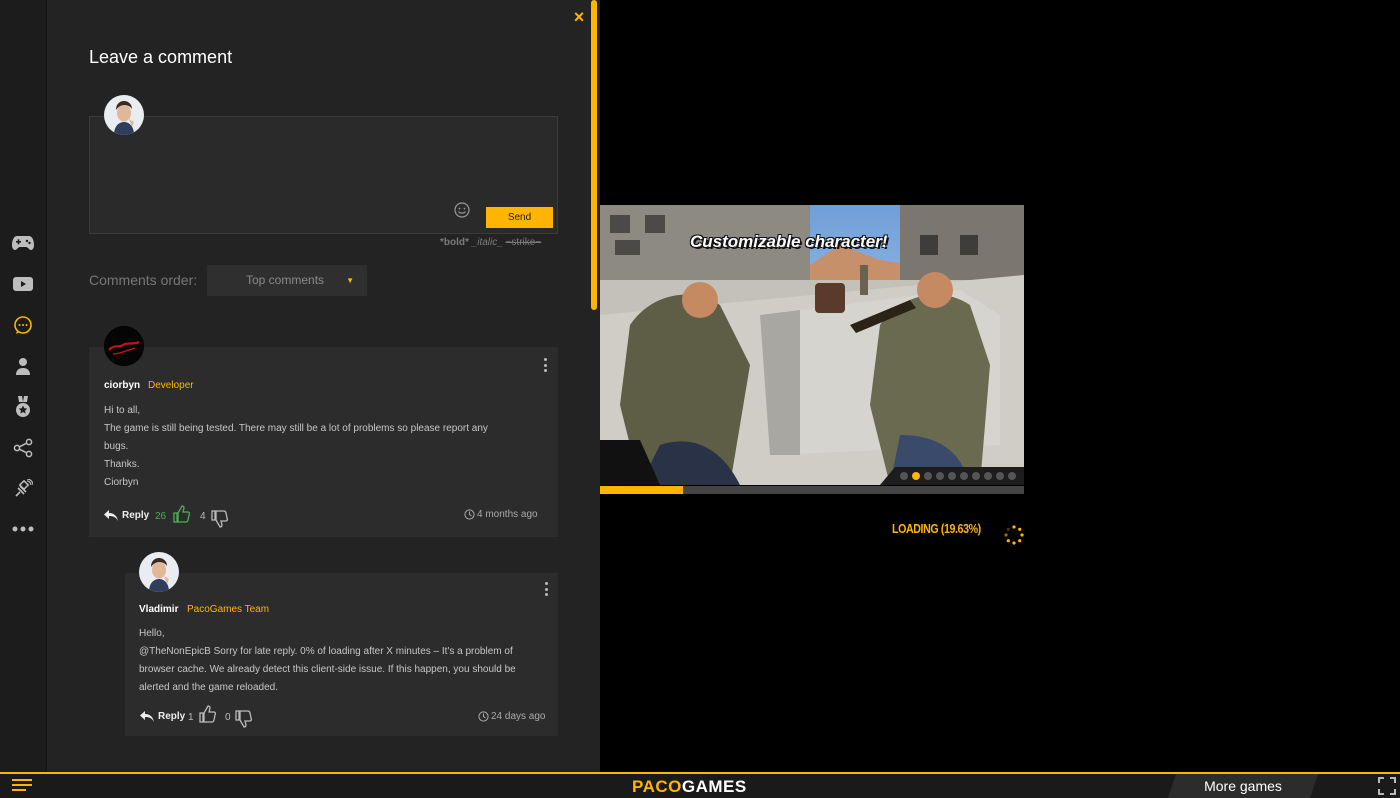 This screenshot has width=1400, height=798. I want to click on comment-role-badge: Developer, so click(171, 385).